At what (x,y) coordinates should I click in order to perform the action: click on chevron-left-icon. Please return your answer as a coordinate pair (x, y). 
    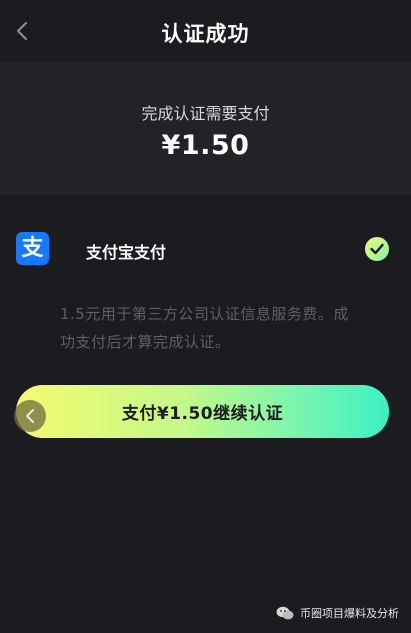
    Looking at the image, I should click on (30, 416).